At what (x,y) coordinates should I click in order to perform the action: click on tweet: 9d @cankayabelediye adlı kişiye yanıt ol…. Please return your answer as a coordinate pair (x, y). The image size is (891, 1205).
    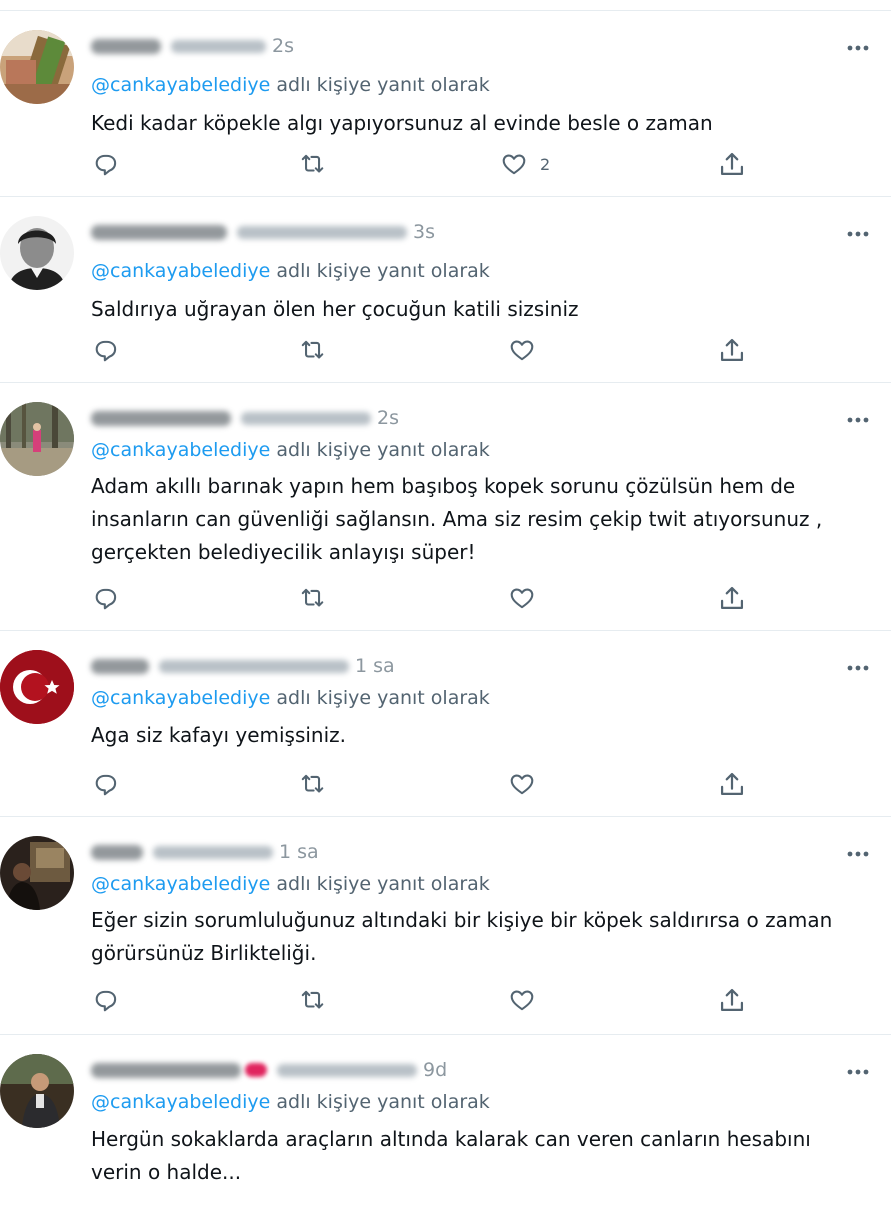
    Looking at the image, I should click on (445, 1120).